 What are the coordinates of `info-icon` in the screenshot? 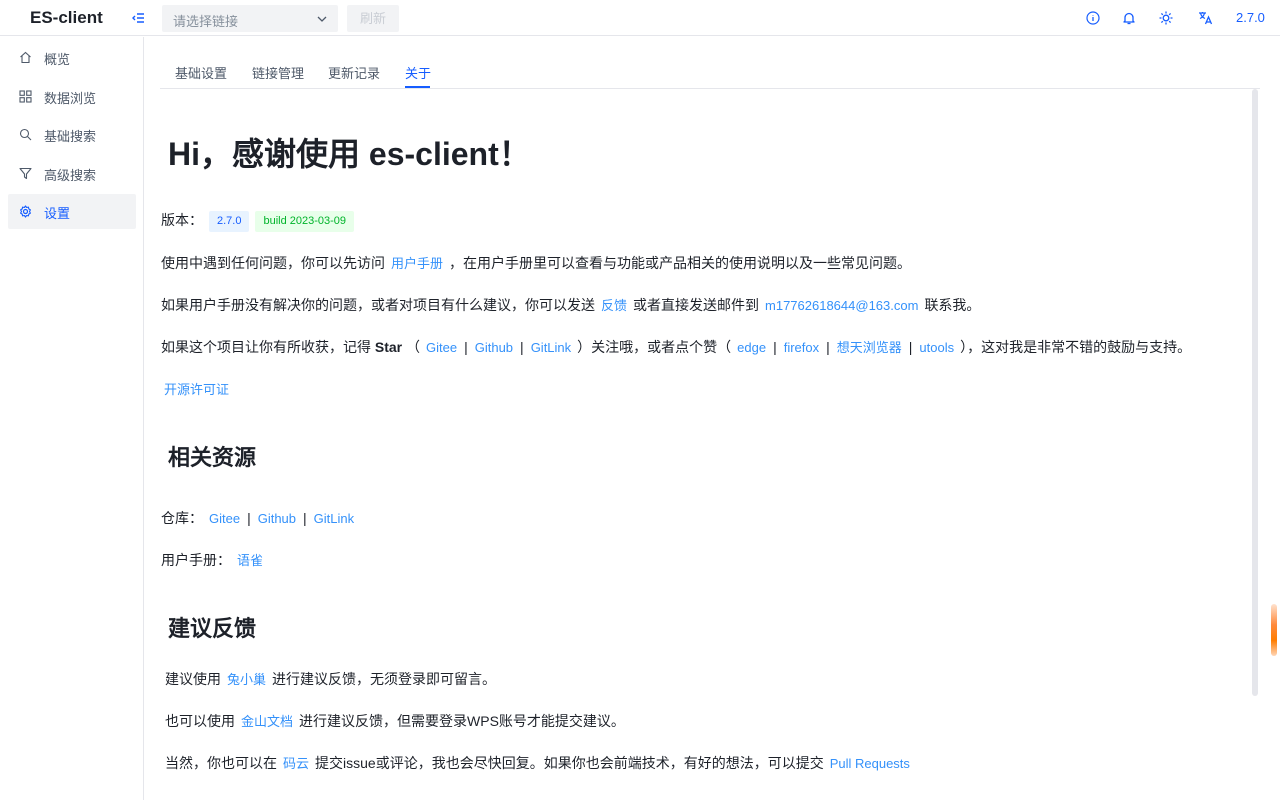 It's located at (1093, 18).